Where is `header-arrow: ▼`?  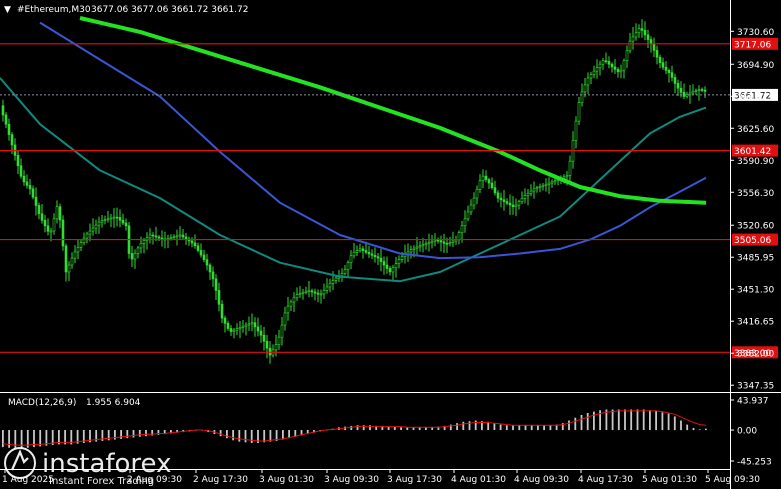 header-arrow: ▼ is located at coordinates (7, 10).